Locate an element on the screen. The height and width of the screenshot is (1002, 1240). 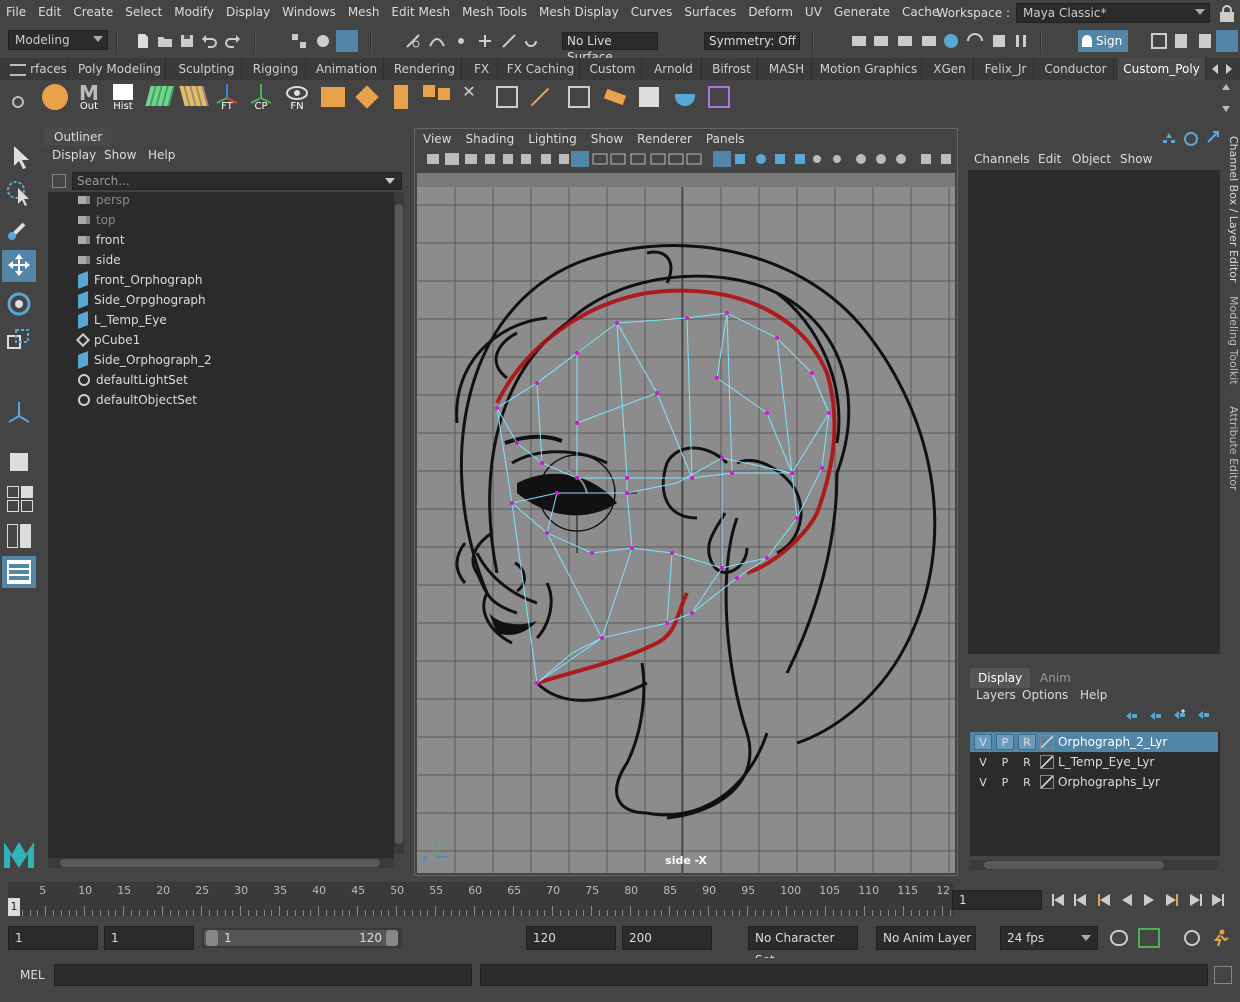
range-slider-bar: 1 120 is located at coordinates (302, 938).